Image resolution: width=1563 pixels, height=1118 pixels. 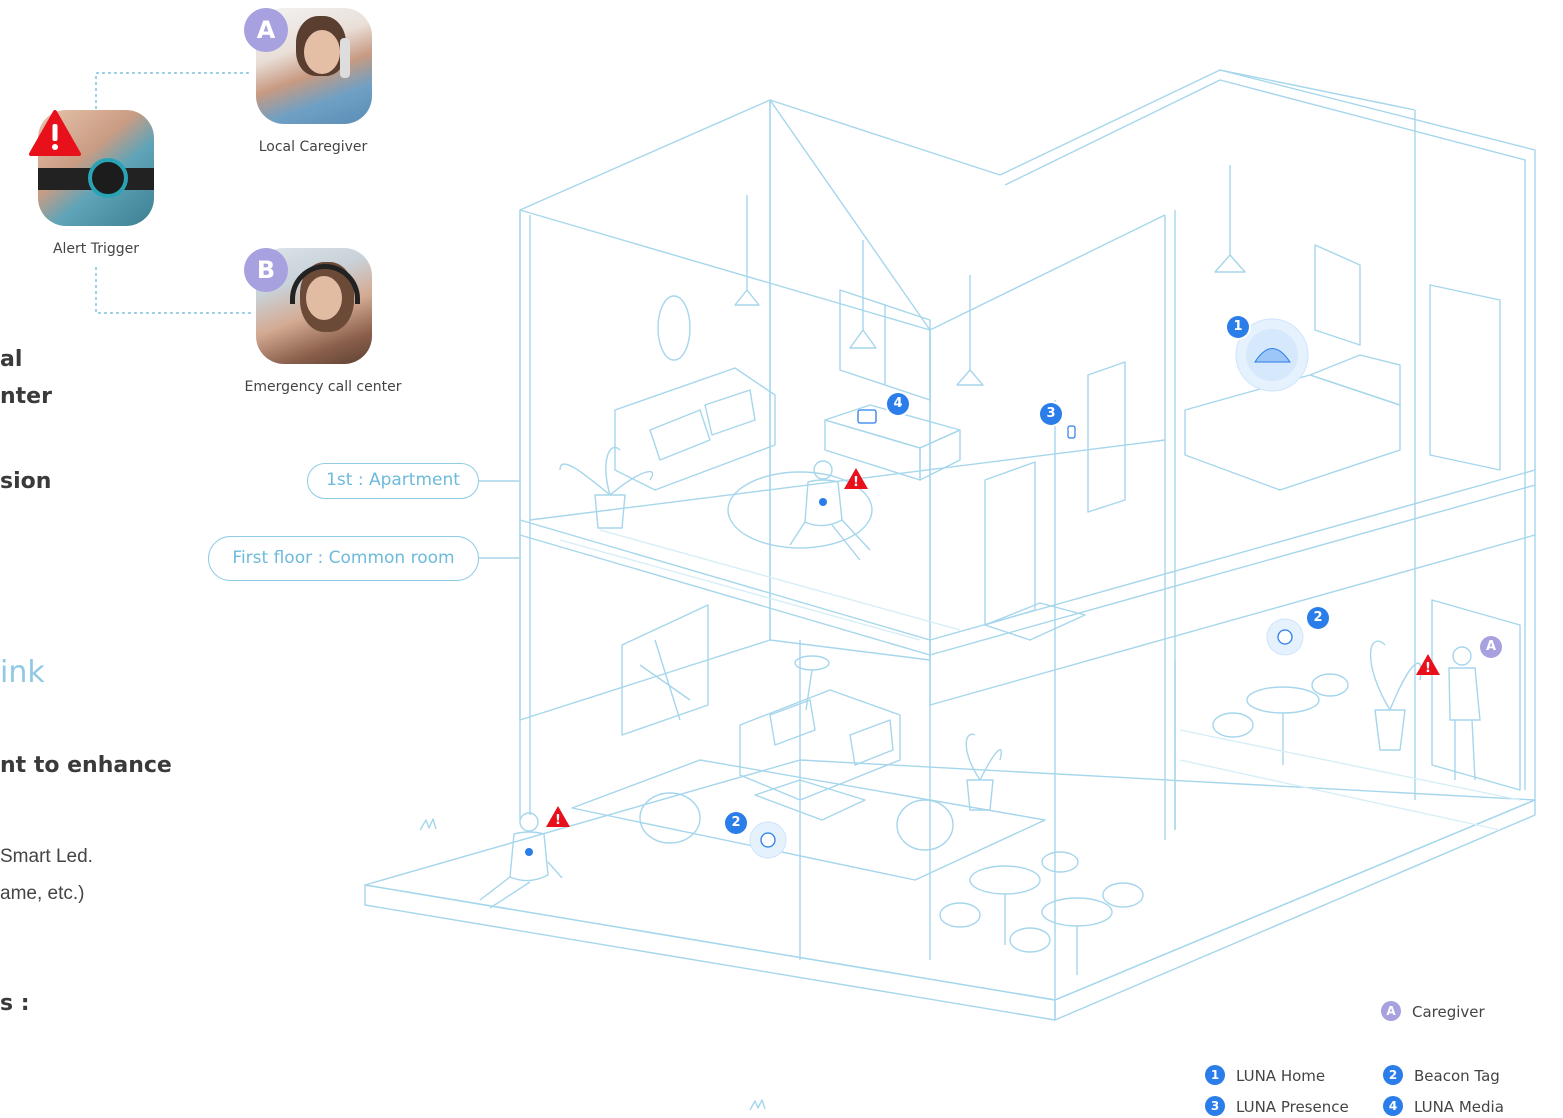 I want to click on legend-luna-home: LUNA Home, so click(x=1281, y=1076).